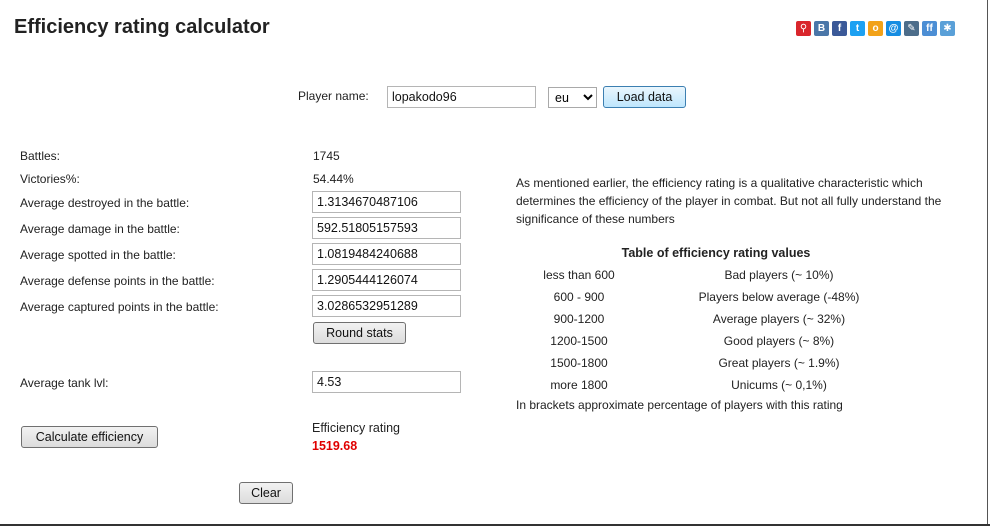 Image resolution: width=990 pixels, height=526 pixels. I want to click on defense-input, so click(386, 280).